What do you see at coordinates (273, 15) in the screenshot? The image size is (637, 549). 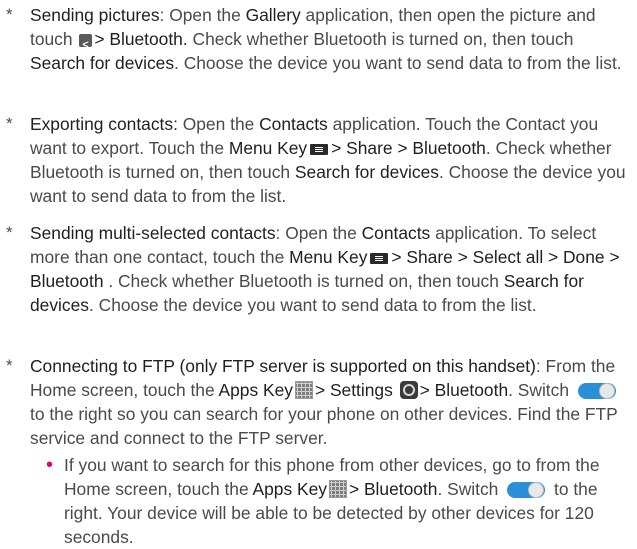 I see `gallery-label: Gallery` at bounding box center [273, 15].